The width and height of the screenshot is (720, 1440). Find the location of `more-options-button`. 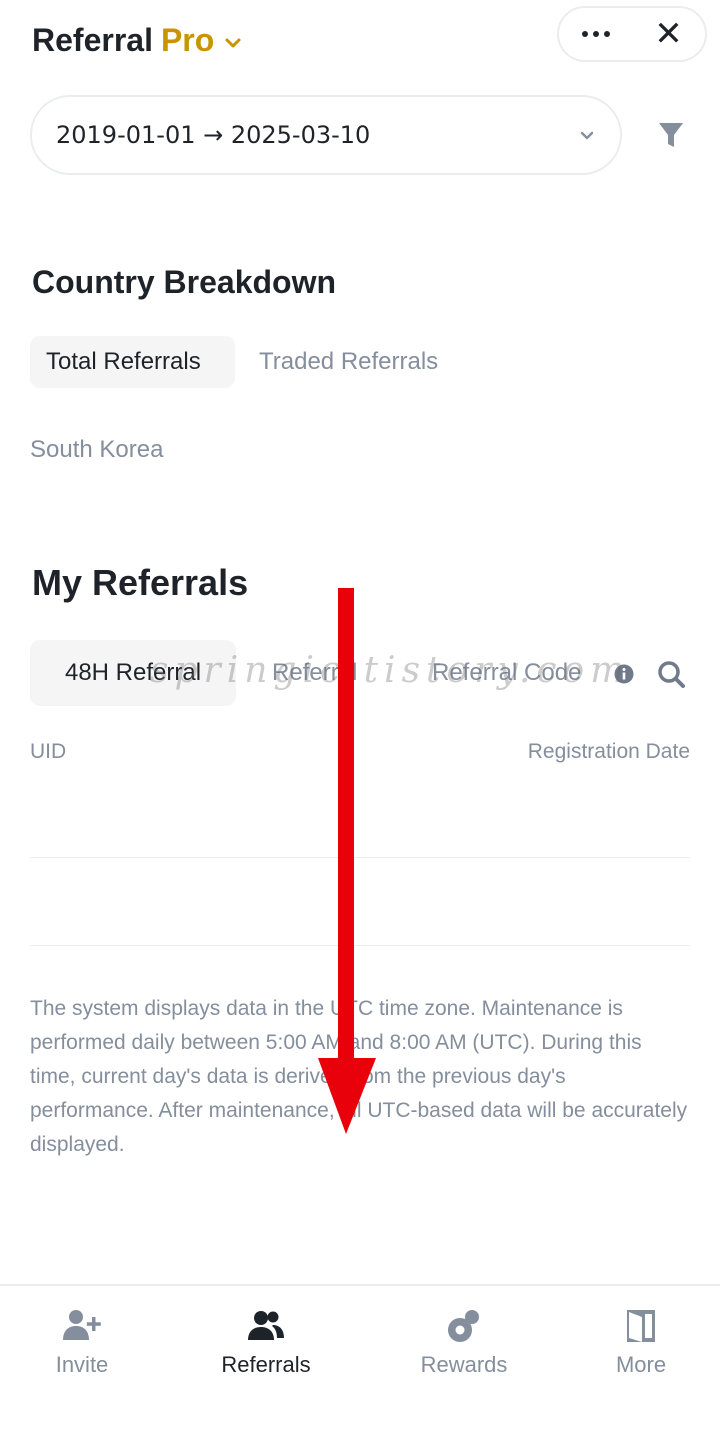

more-options-button is located at coordinates (595, 34).